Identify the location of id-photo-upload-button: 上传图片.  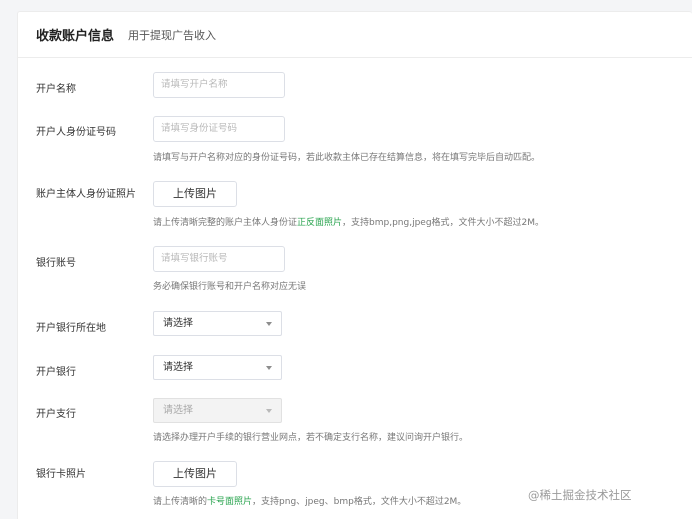
(195, 194).